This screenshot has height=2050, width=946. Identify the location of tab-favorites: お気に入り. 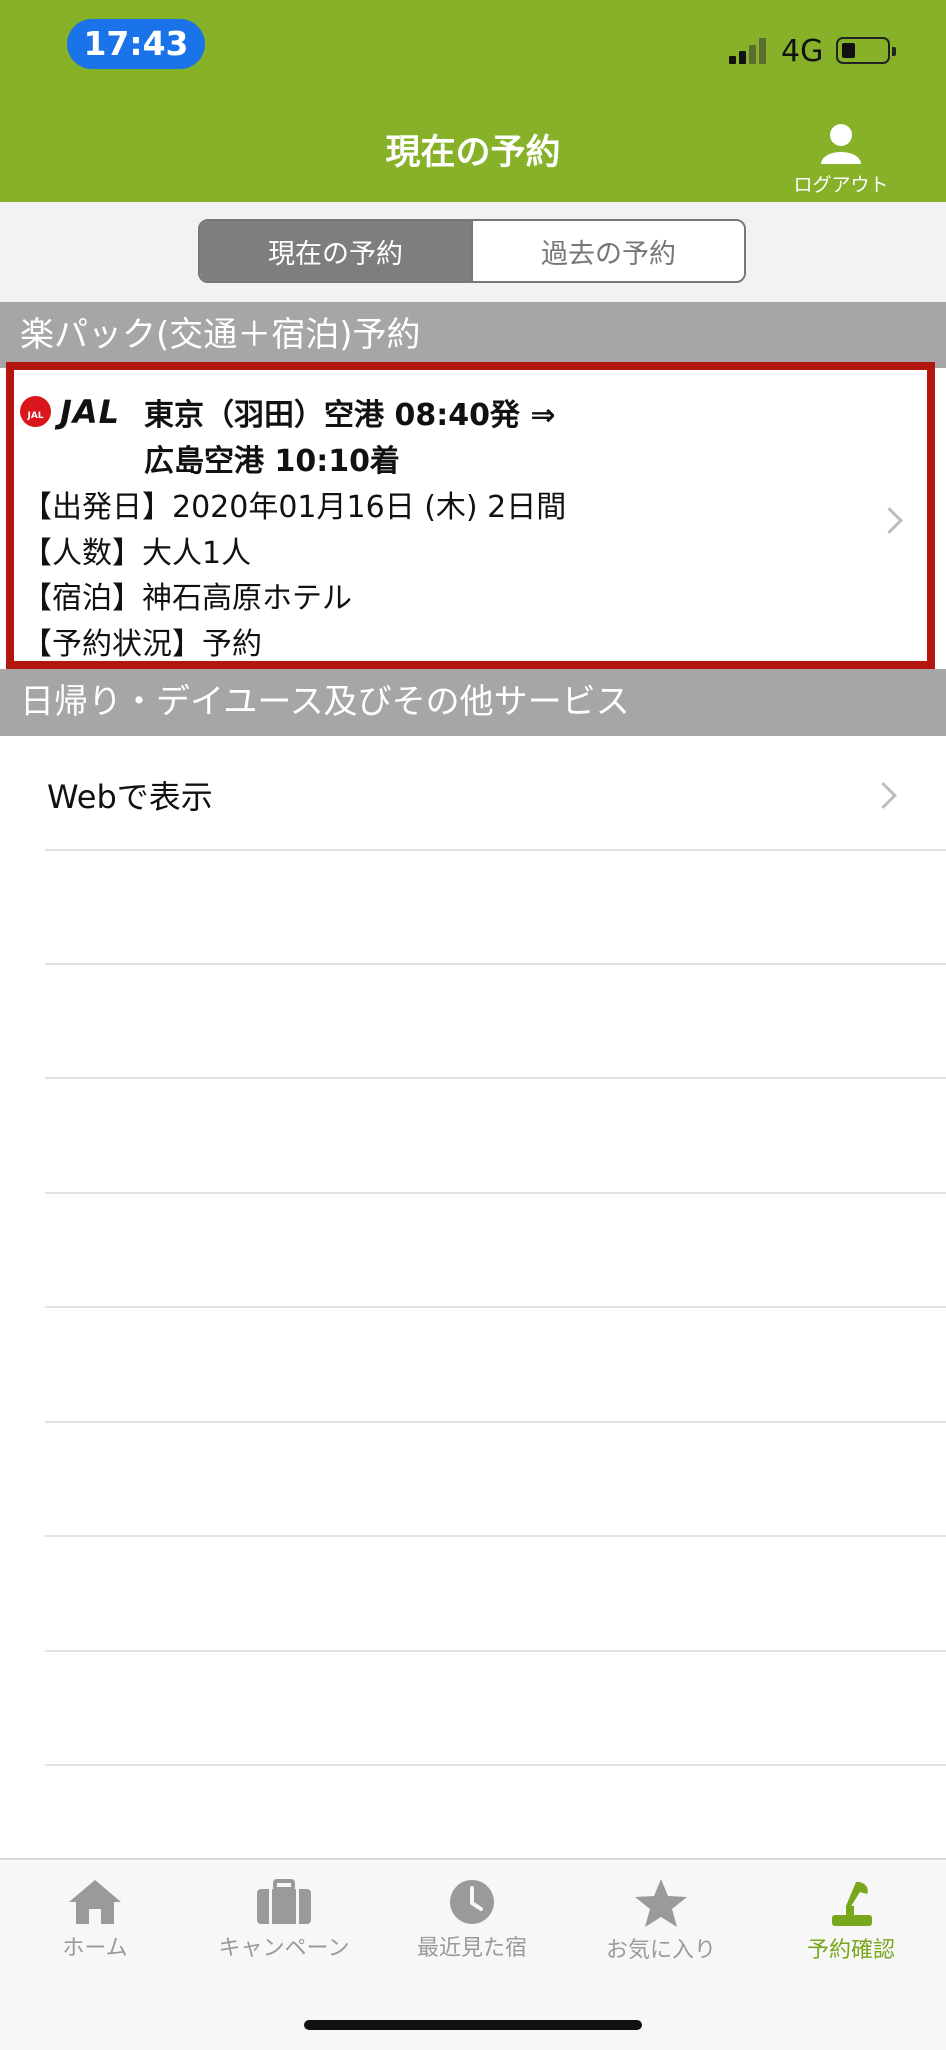
(661, 1928).